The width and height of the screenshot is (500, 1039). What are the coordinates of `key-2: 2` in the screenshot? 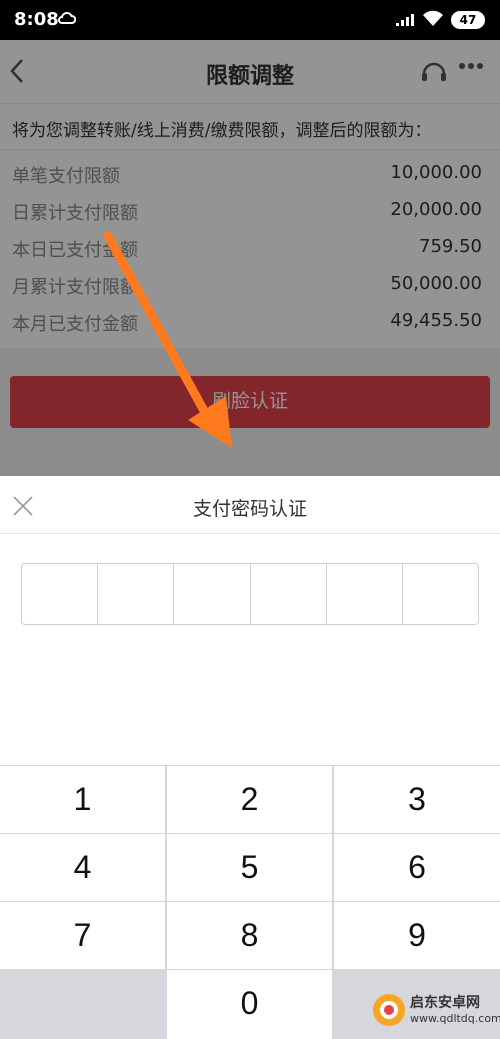 It's located at (249, 799).